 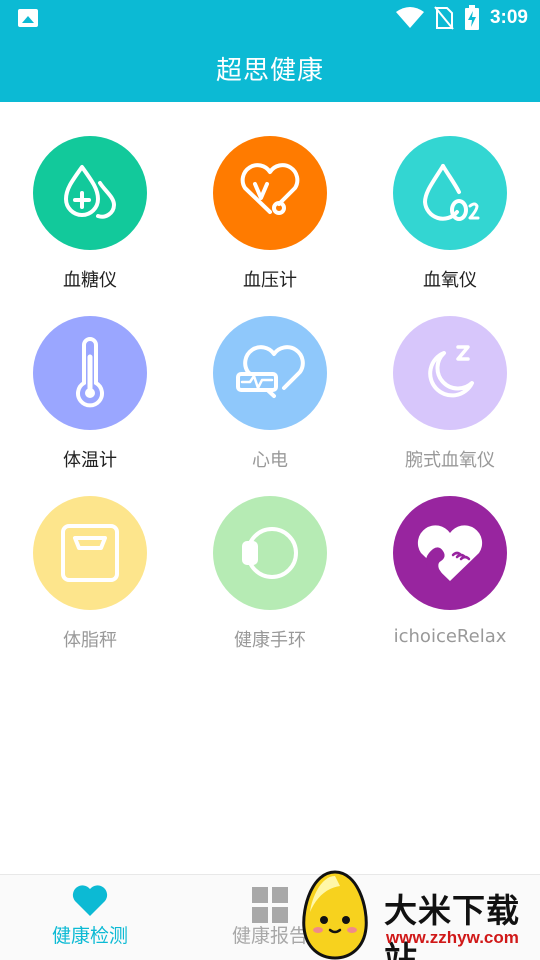 I want to click on no-sim-icon, so click(x=444, y=18).